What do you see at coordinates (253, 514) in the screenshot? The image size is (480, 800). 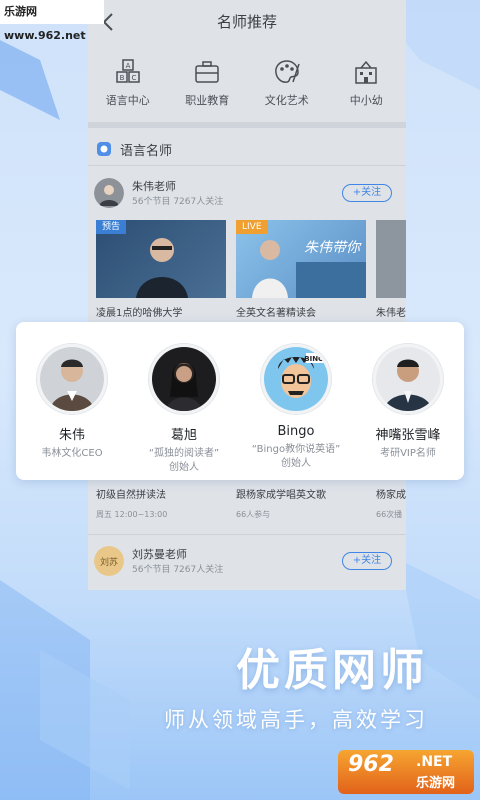 I see `course-meta: 66人参与` at bounding box center [253, 514].